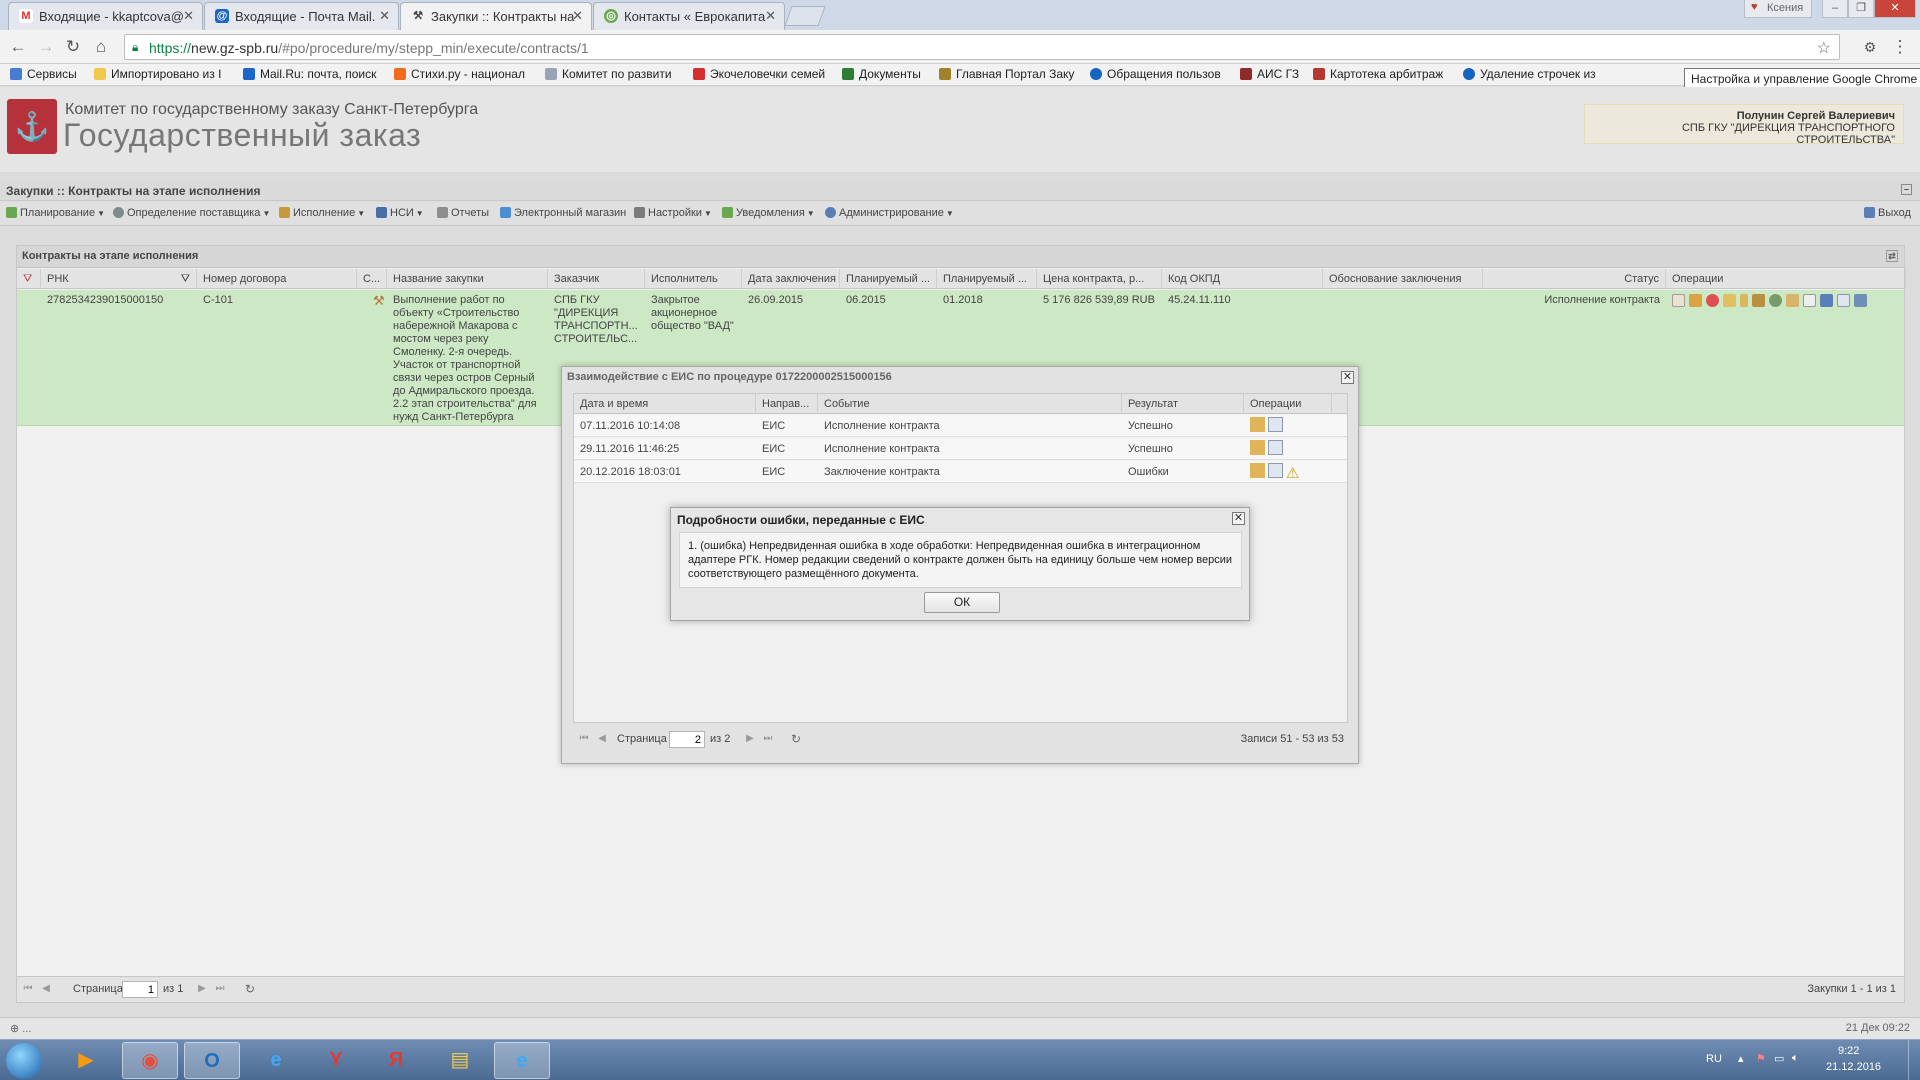 This screenshot has width=1920, height=1080. What do you see at coordinates (608, 74) in the screenshot?
I see `bookmark-committee: Комитет по развити` at bounding box center [608, 74].